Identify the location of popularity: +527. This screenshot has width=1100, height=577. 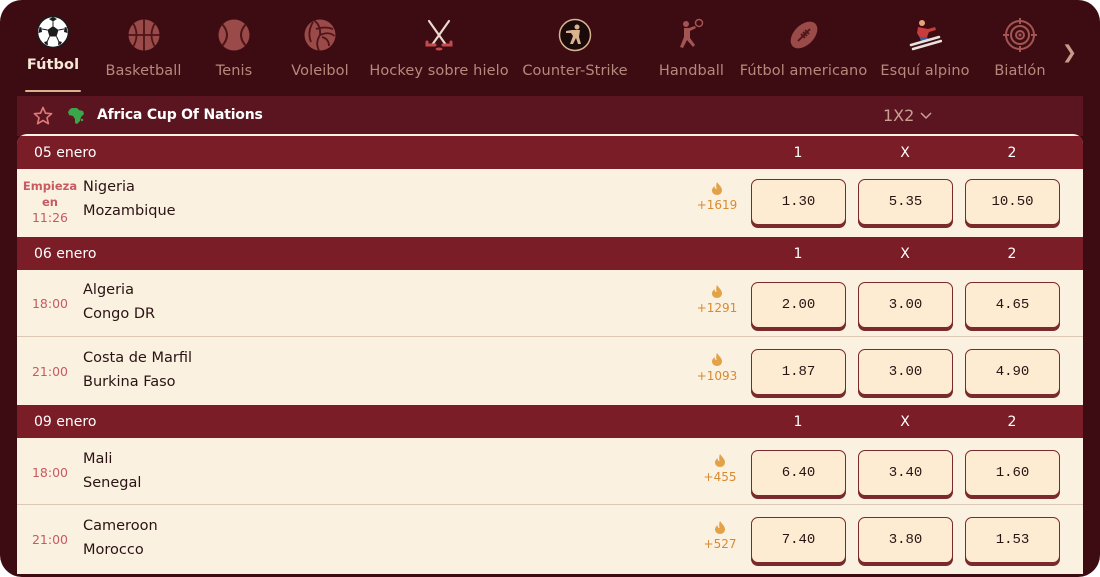
(720, 536).